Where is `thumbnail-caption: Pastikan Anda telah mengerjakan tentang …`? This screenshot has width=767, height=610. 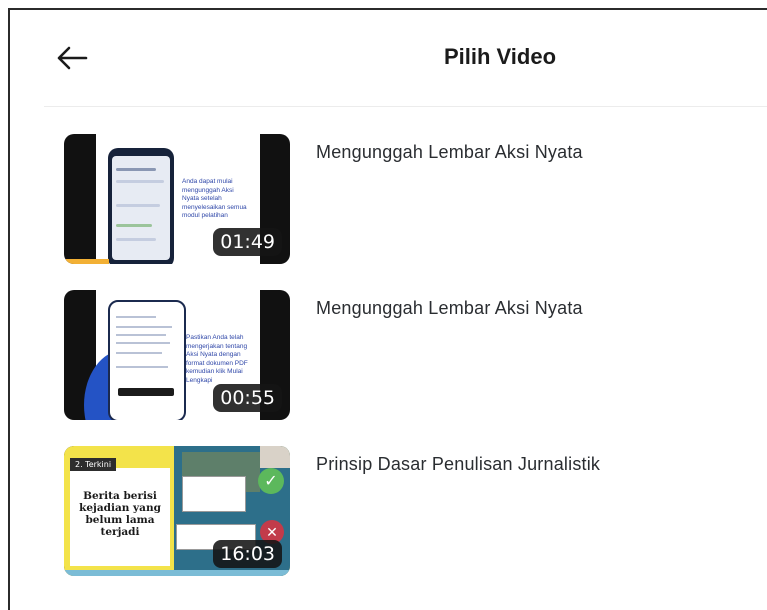 thumbnail-caption: Pastikan Anda telah mengerjakan tentang … is located at coordinates (217, 359).